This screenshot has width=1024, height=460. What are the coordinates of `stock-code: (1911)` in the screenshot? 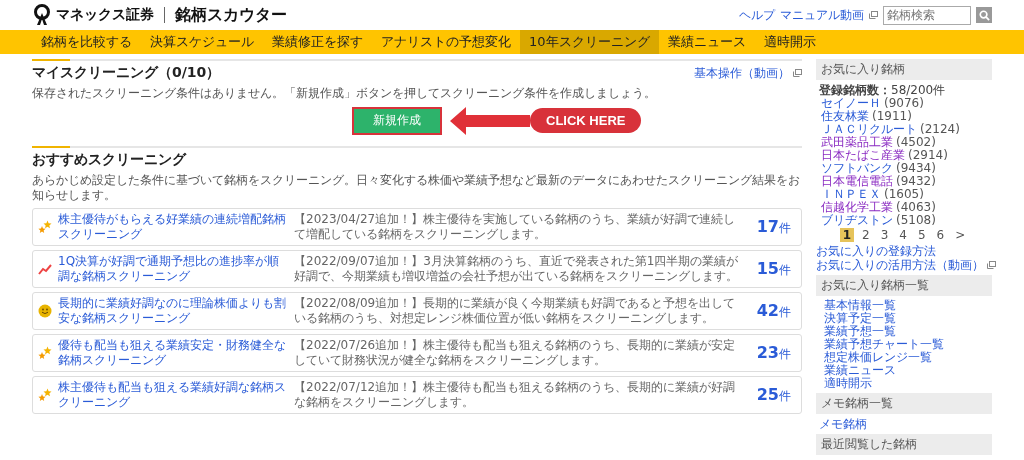 It's located at (892, 116).